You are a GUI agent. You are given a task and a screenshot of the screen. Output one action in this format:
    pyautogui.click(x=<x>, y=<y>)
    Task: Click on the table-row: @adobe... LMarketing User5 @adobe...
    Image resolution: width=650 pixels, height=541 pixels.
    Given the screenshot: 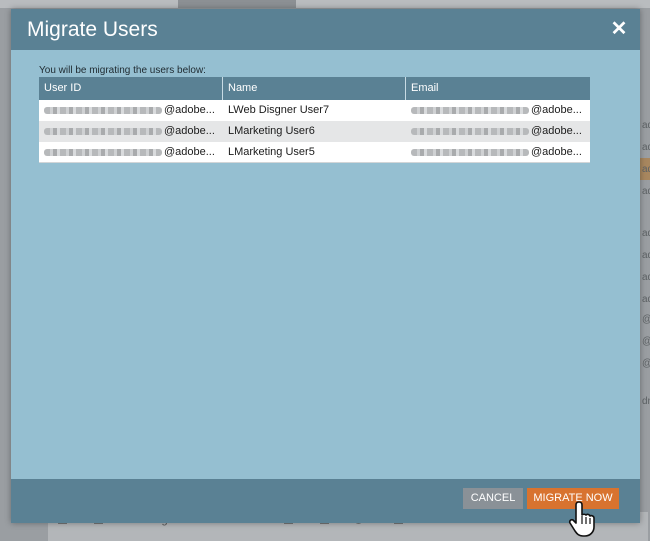 What is the action you would take?
    pyautogui.click(x=314, y=152)
    